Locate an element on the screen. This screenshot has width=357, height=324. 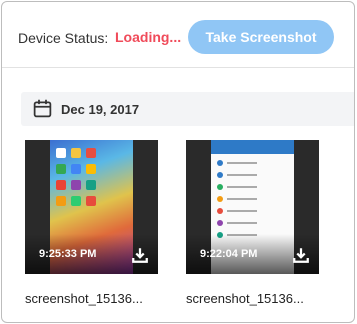
date-label: Dec 19, 2017 is located at coordinates (100, 109).